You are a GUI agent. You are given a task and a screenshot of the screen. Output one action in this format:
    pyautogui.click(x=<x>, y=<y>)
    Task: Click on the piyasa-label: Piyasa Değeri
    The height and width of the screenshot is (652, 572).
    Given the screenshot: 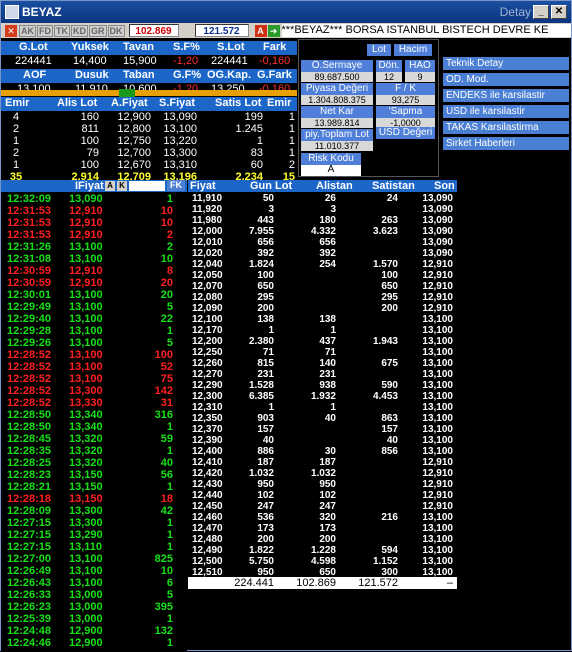 What is the action you would take?
    pyautogui.click(x=337, y=89)
    